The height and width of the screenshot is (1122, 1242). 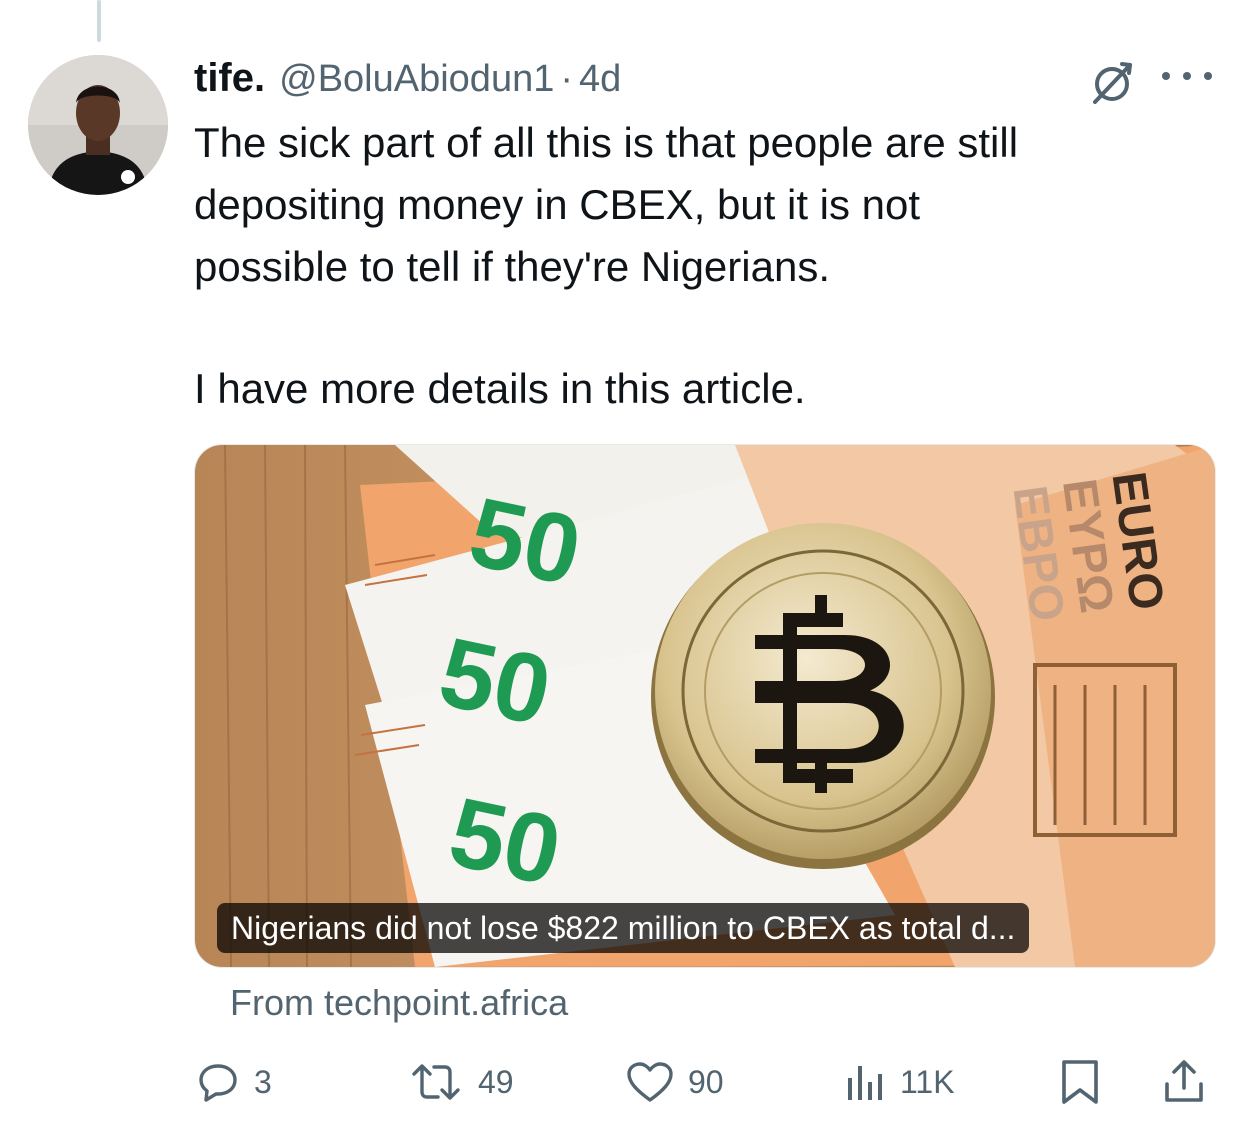 What do you see at coordinates (263, 1081) in the screenshot?
I see `reply-count: 3` at bounding box center [263, 1081].